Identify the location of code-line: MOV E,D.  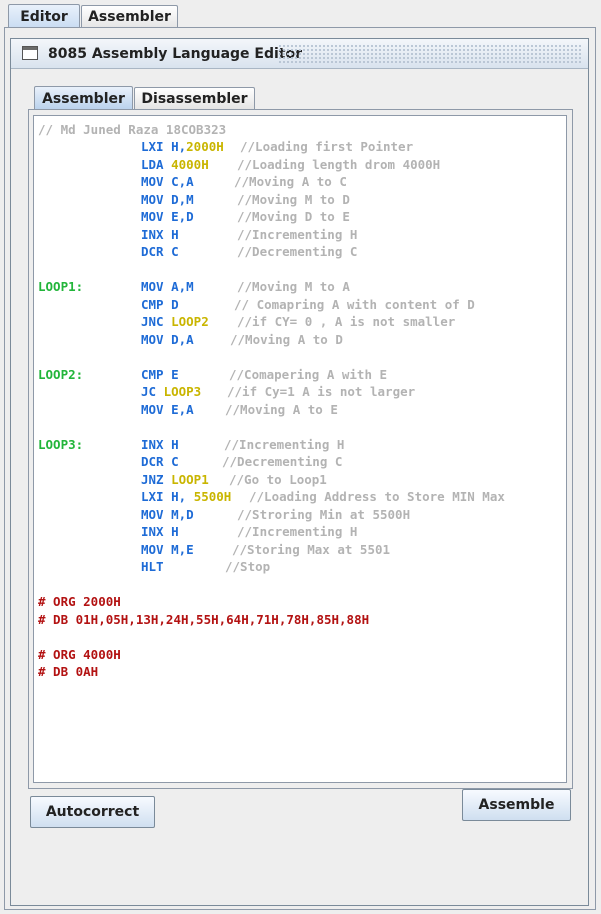
(167, 217).